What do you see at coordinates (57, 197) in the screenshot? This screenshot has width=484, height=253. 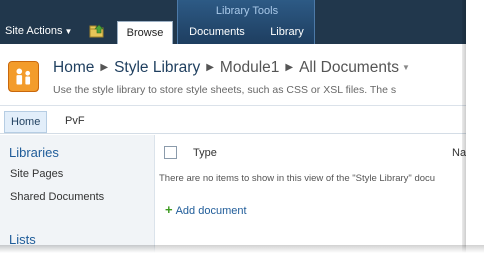 I see `quicklaunch-item-shared-documents: Shared Documents` at bounding box center [57, 197].